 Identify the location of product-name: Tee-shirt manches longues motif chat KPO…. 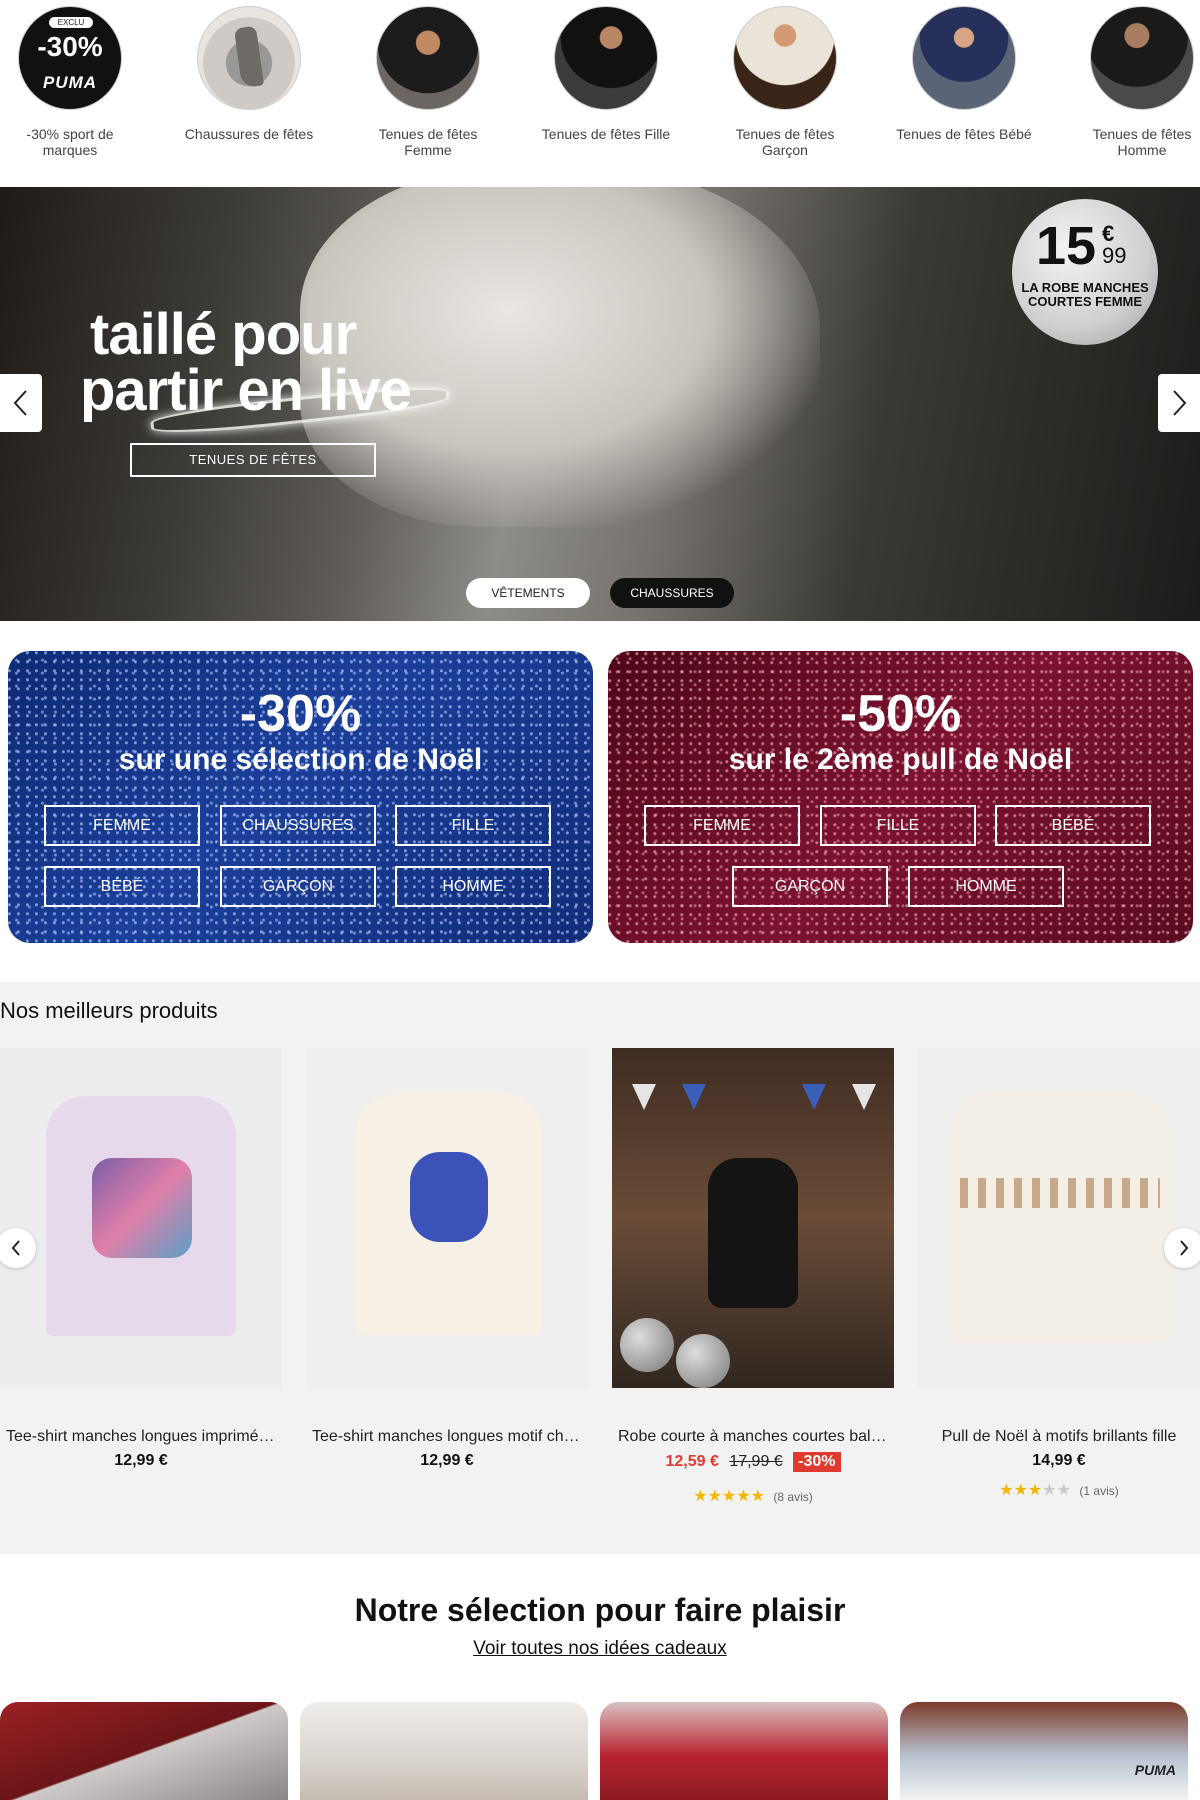
(447, 1437).